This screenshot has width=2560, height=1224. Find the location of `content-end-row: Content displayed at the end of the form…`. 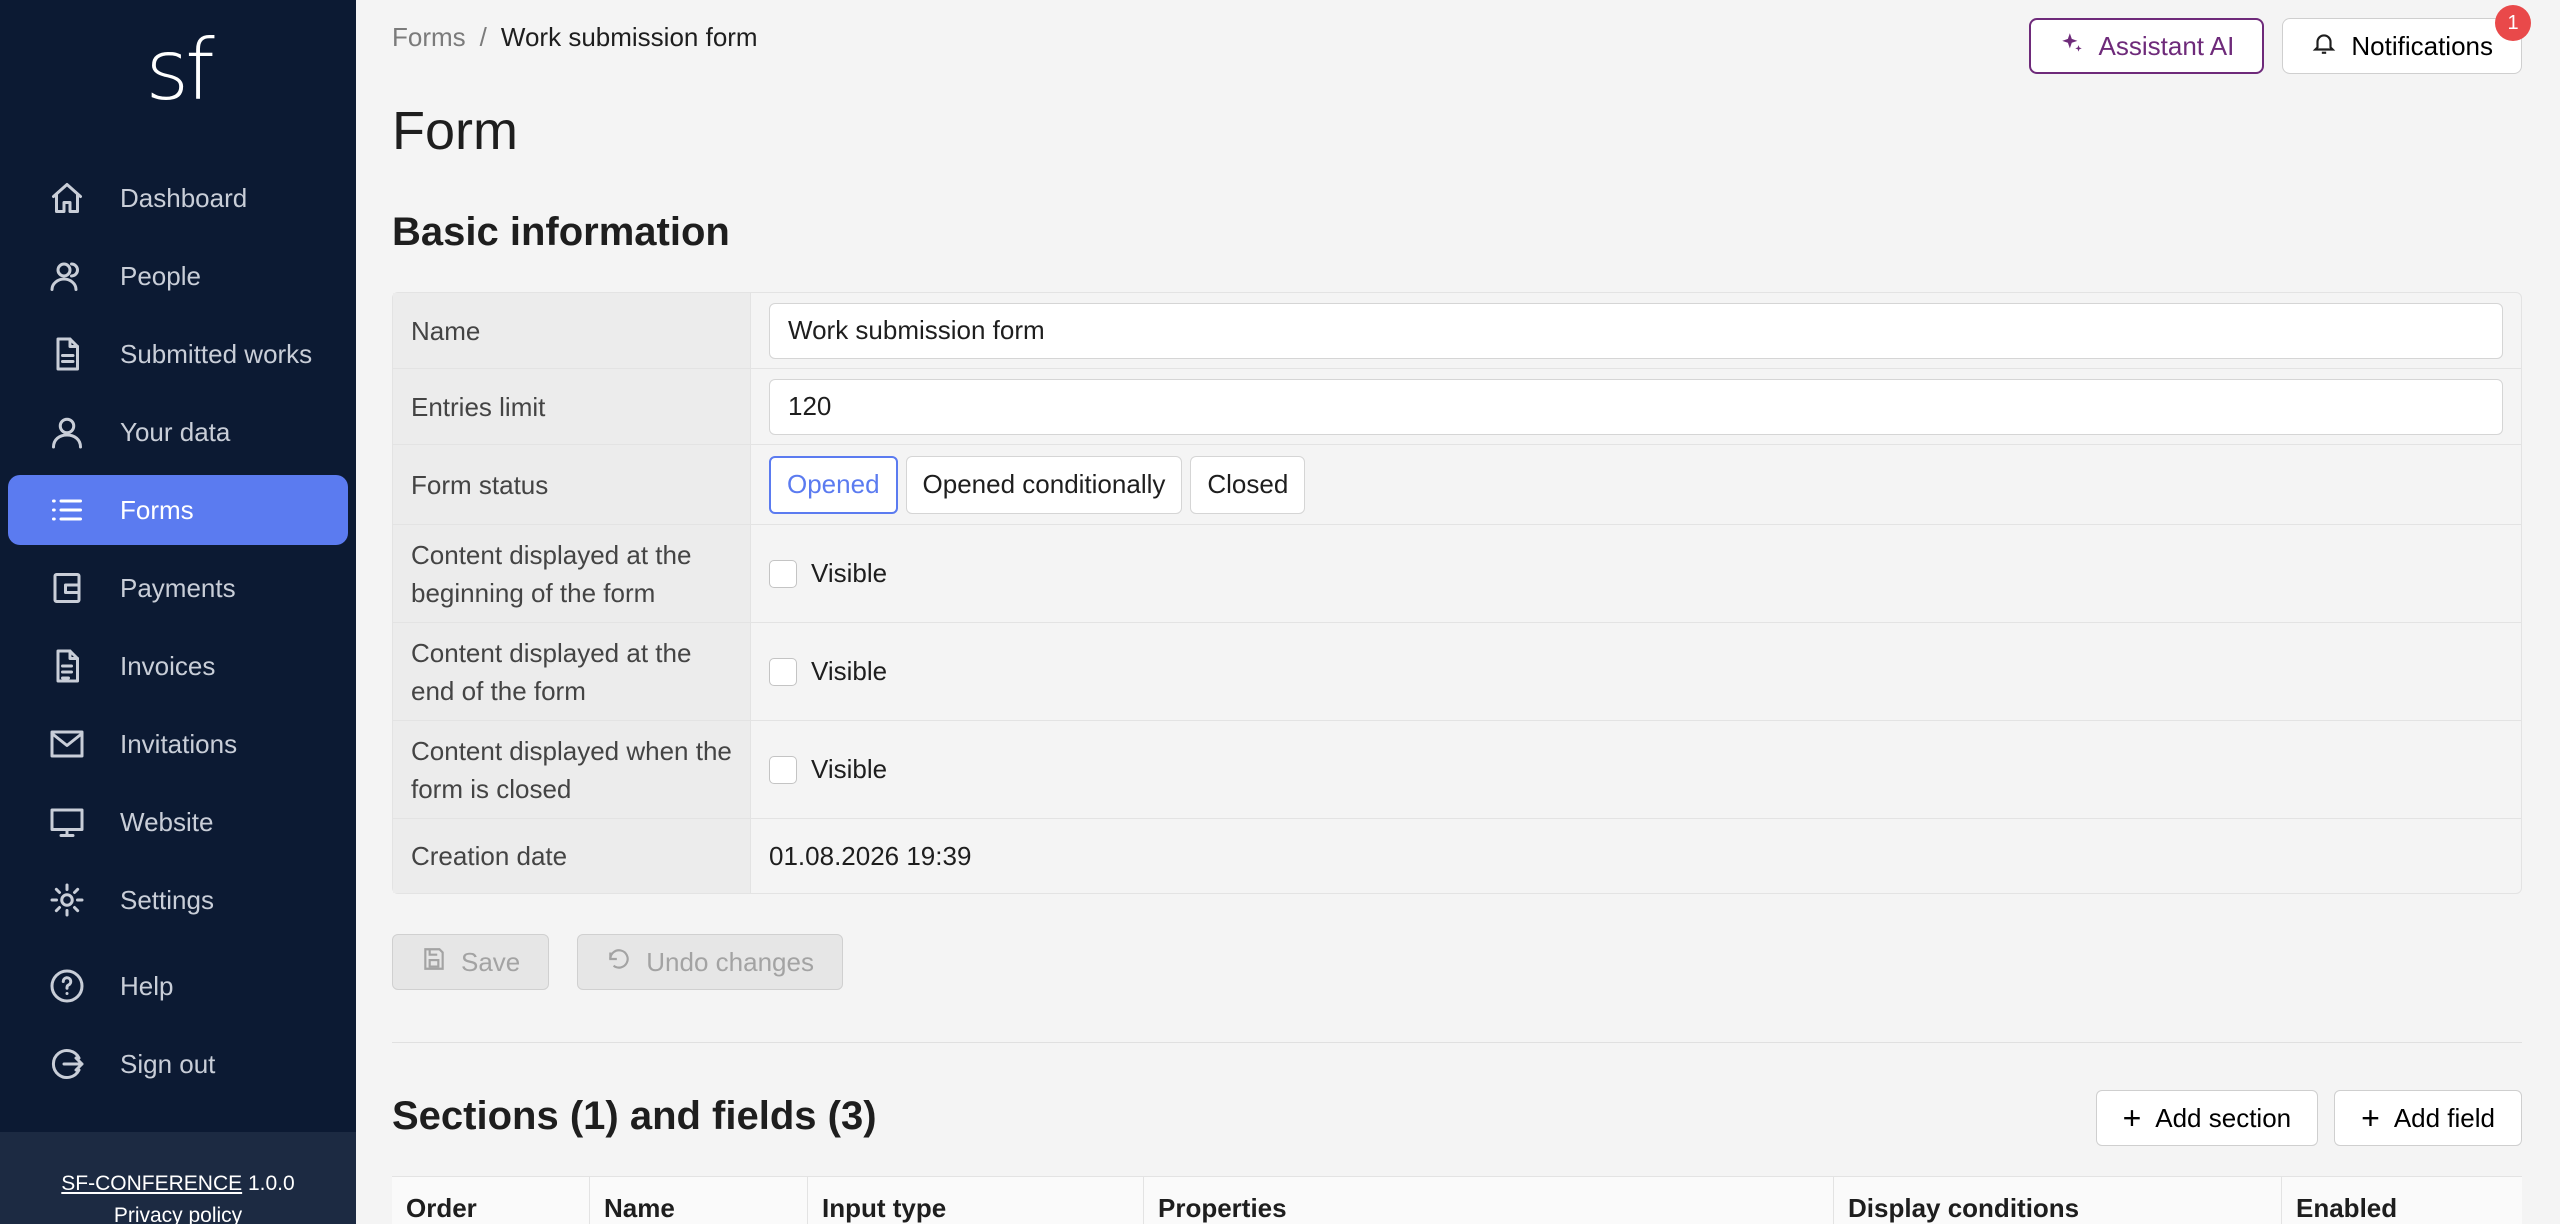

content-end-row: Content displayed at the end of the form… is located at coordinates (1457, 672).